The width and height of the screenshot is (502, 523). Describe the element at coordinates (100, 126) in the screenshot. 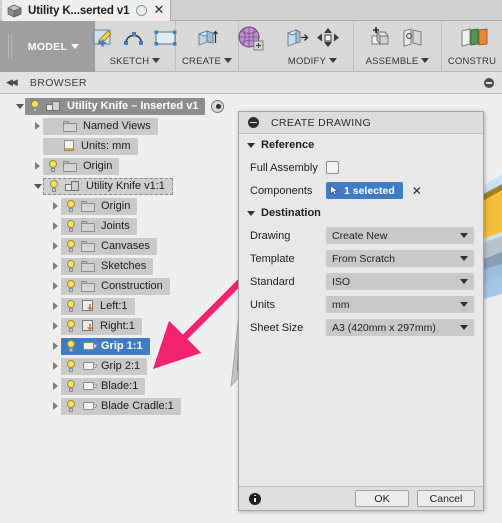

I see `tree-row-content: Named Views` at that location.